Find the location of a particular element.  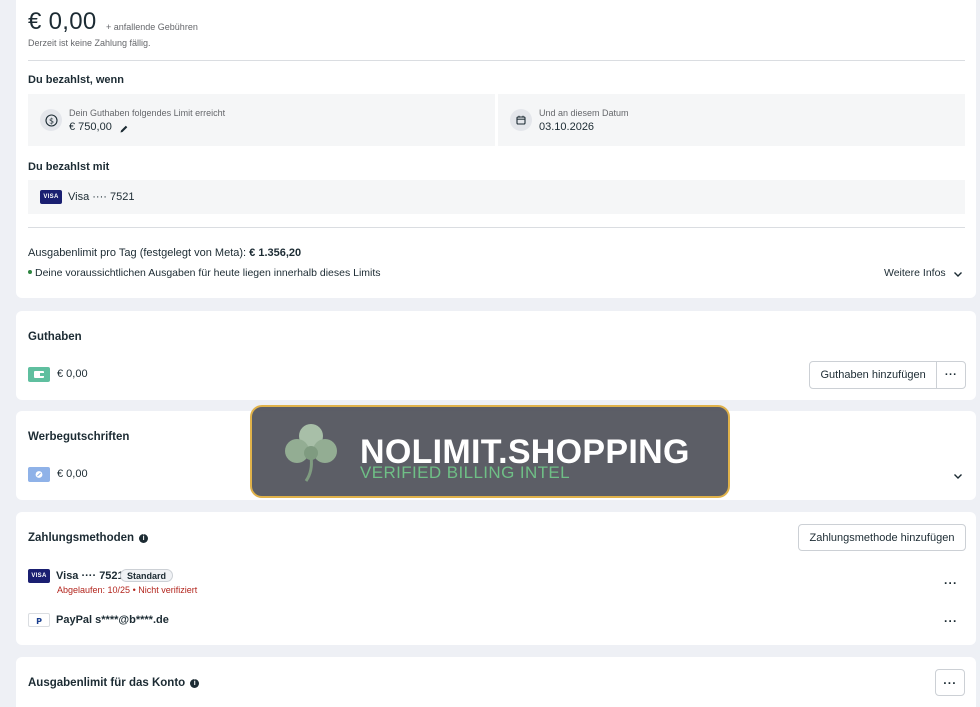

payment-methods-title-label: Zahlungsmethoden is located at coordinates (81, 538).